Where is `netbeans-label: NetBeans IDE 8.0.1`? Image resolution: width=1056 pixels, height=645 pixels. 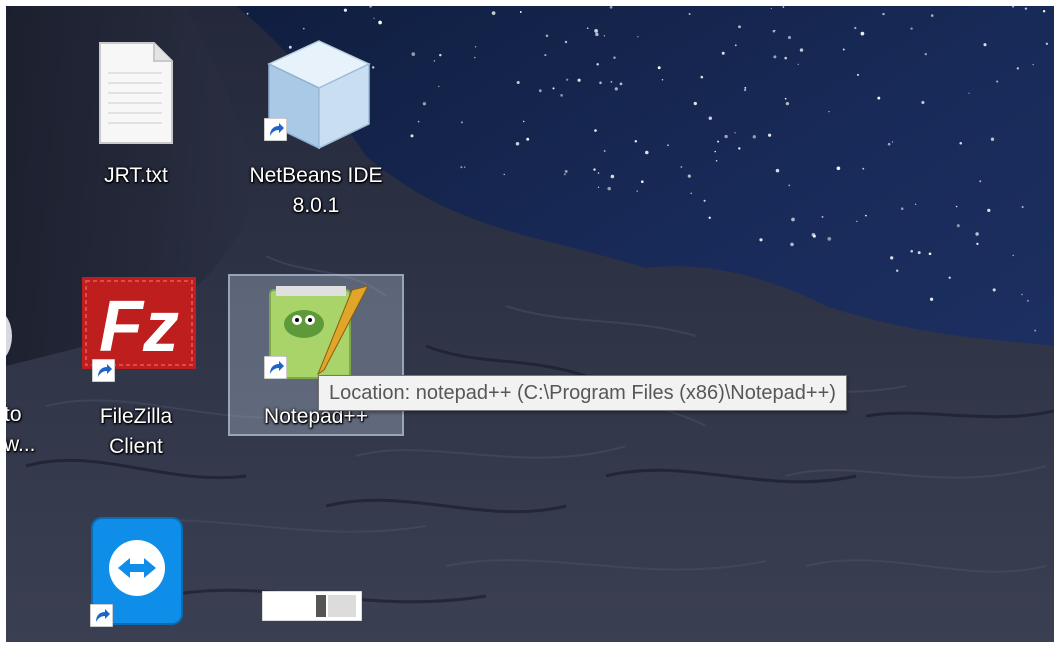 netbeans-label: NetBeans IDE 8.0.1 is located at coordinates (316, 190).